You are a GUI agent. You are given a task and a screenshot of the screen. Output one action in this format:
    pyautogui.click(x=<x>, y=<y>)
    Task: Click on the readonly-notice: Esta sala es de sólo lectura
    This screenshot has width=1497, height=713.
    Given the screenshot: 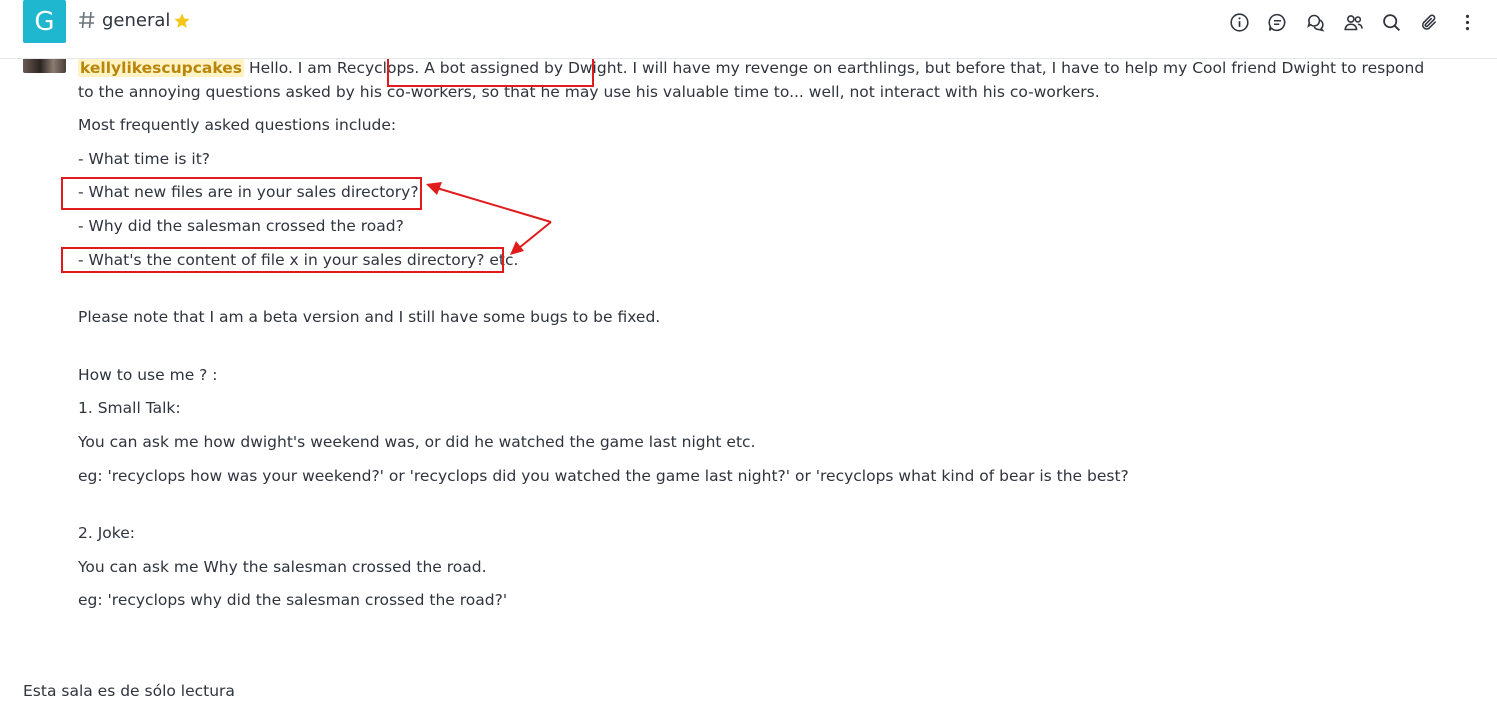 What is the action you would take?
    pyautogui.click(x=129, y=691)
    